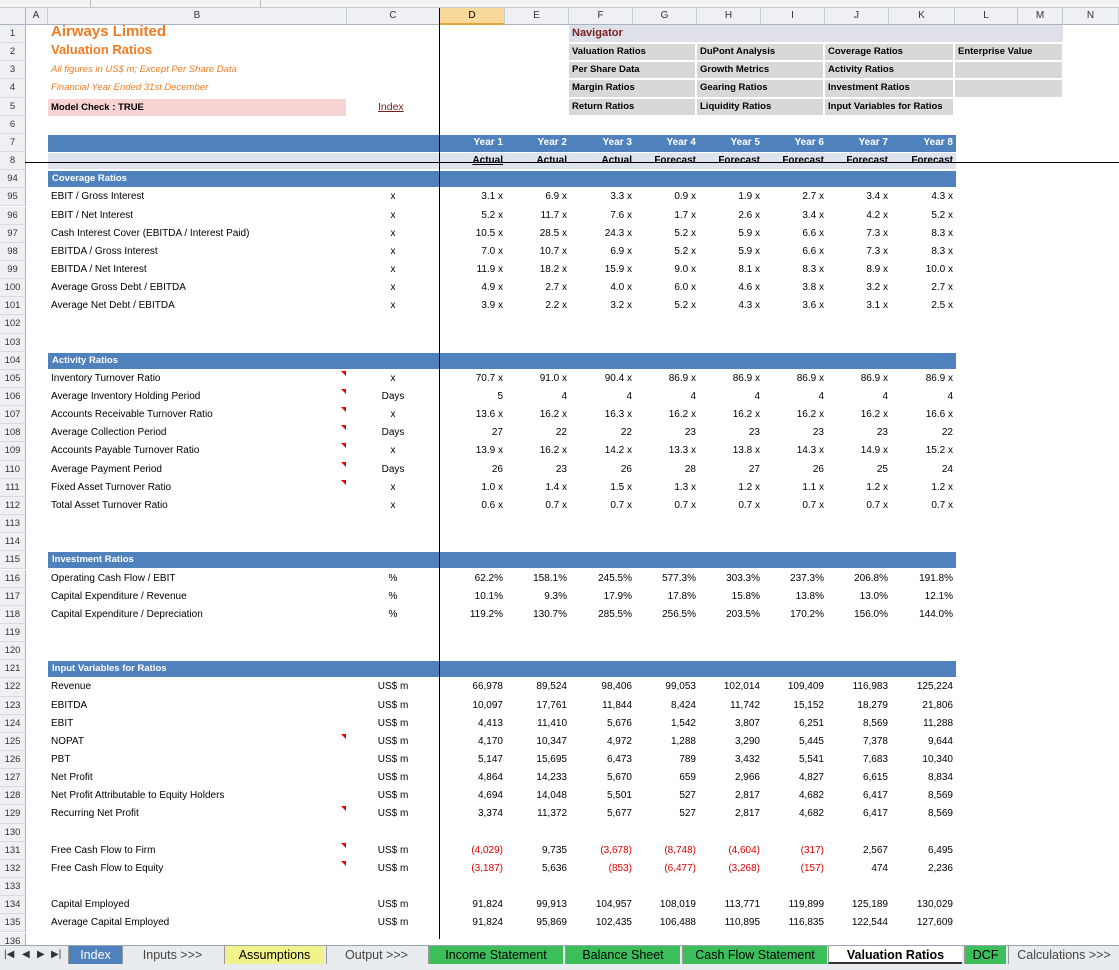 This screenshot has width=1119, height=970. Describe the element at coordinates (794, 234) in the screenshot. I see `value-cell: 6.6 x` at that location.